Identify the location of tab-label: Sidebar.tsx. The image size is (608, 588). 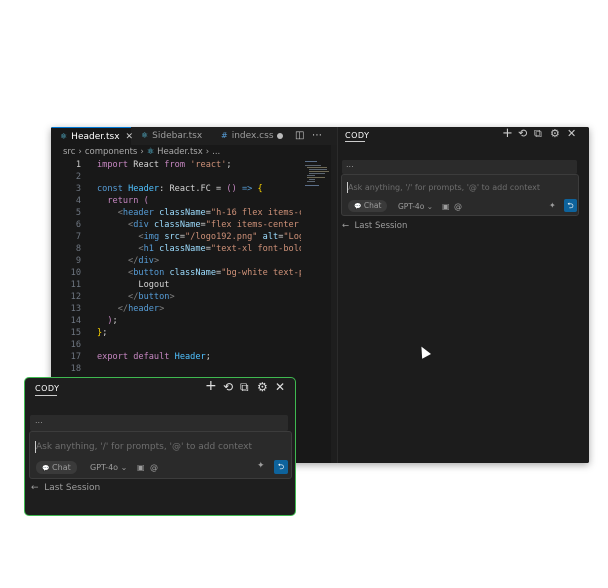
(177, 136).